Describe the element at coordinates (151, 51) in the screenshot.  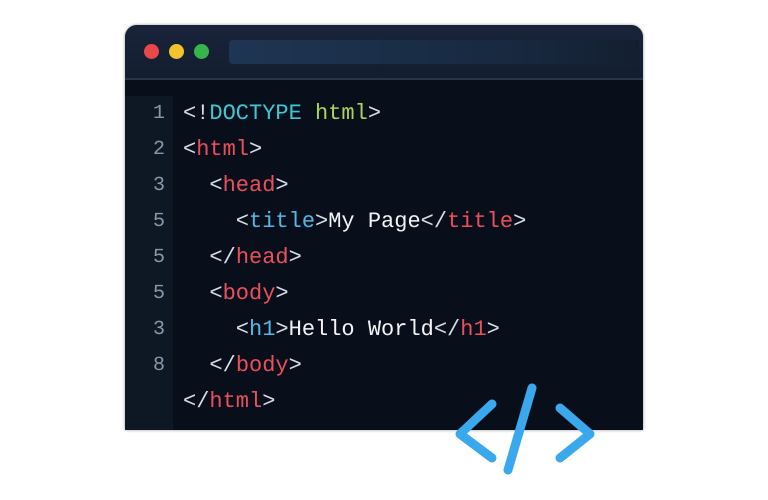
I see `close-button` at that location.